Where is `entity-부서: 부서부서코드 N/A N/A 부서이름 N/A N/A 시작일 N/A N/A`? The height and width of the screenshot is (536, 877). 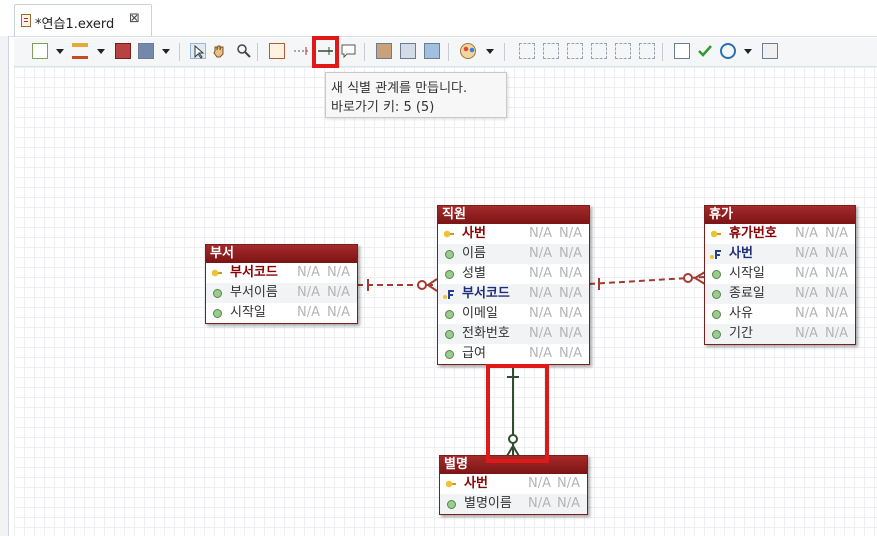 entity-부서: 부서부서코드 N/A N/A 부서이름 N/A N/A 시작일 N/A N/A is located at coordinates (281, 284).